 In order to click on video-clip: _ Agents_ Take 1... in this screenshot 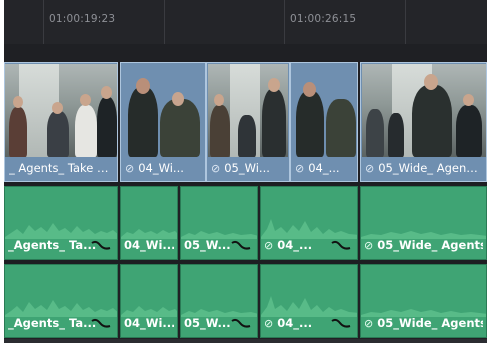, I will do `click(61, 122)`.